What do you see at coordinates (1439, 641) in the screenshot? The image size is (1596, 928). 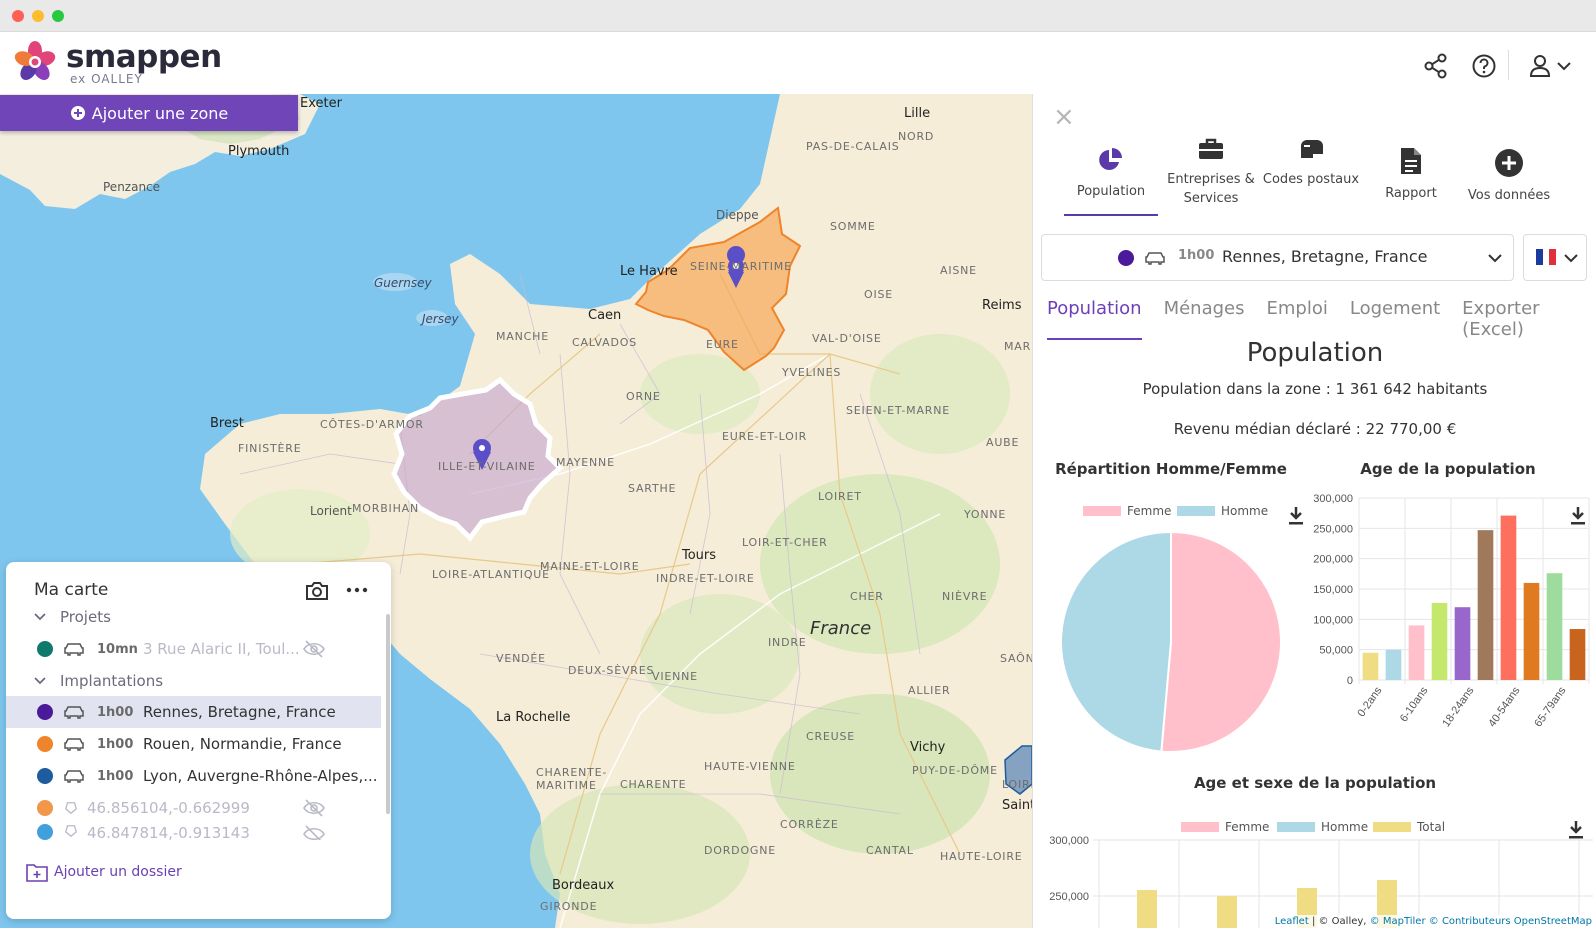 I see `bar-11-17ans` at bounding box center [1439, 641].